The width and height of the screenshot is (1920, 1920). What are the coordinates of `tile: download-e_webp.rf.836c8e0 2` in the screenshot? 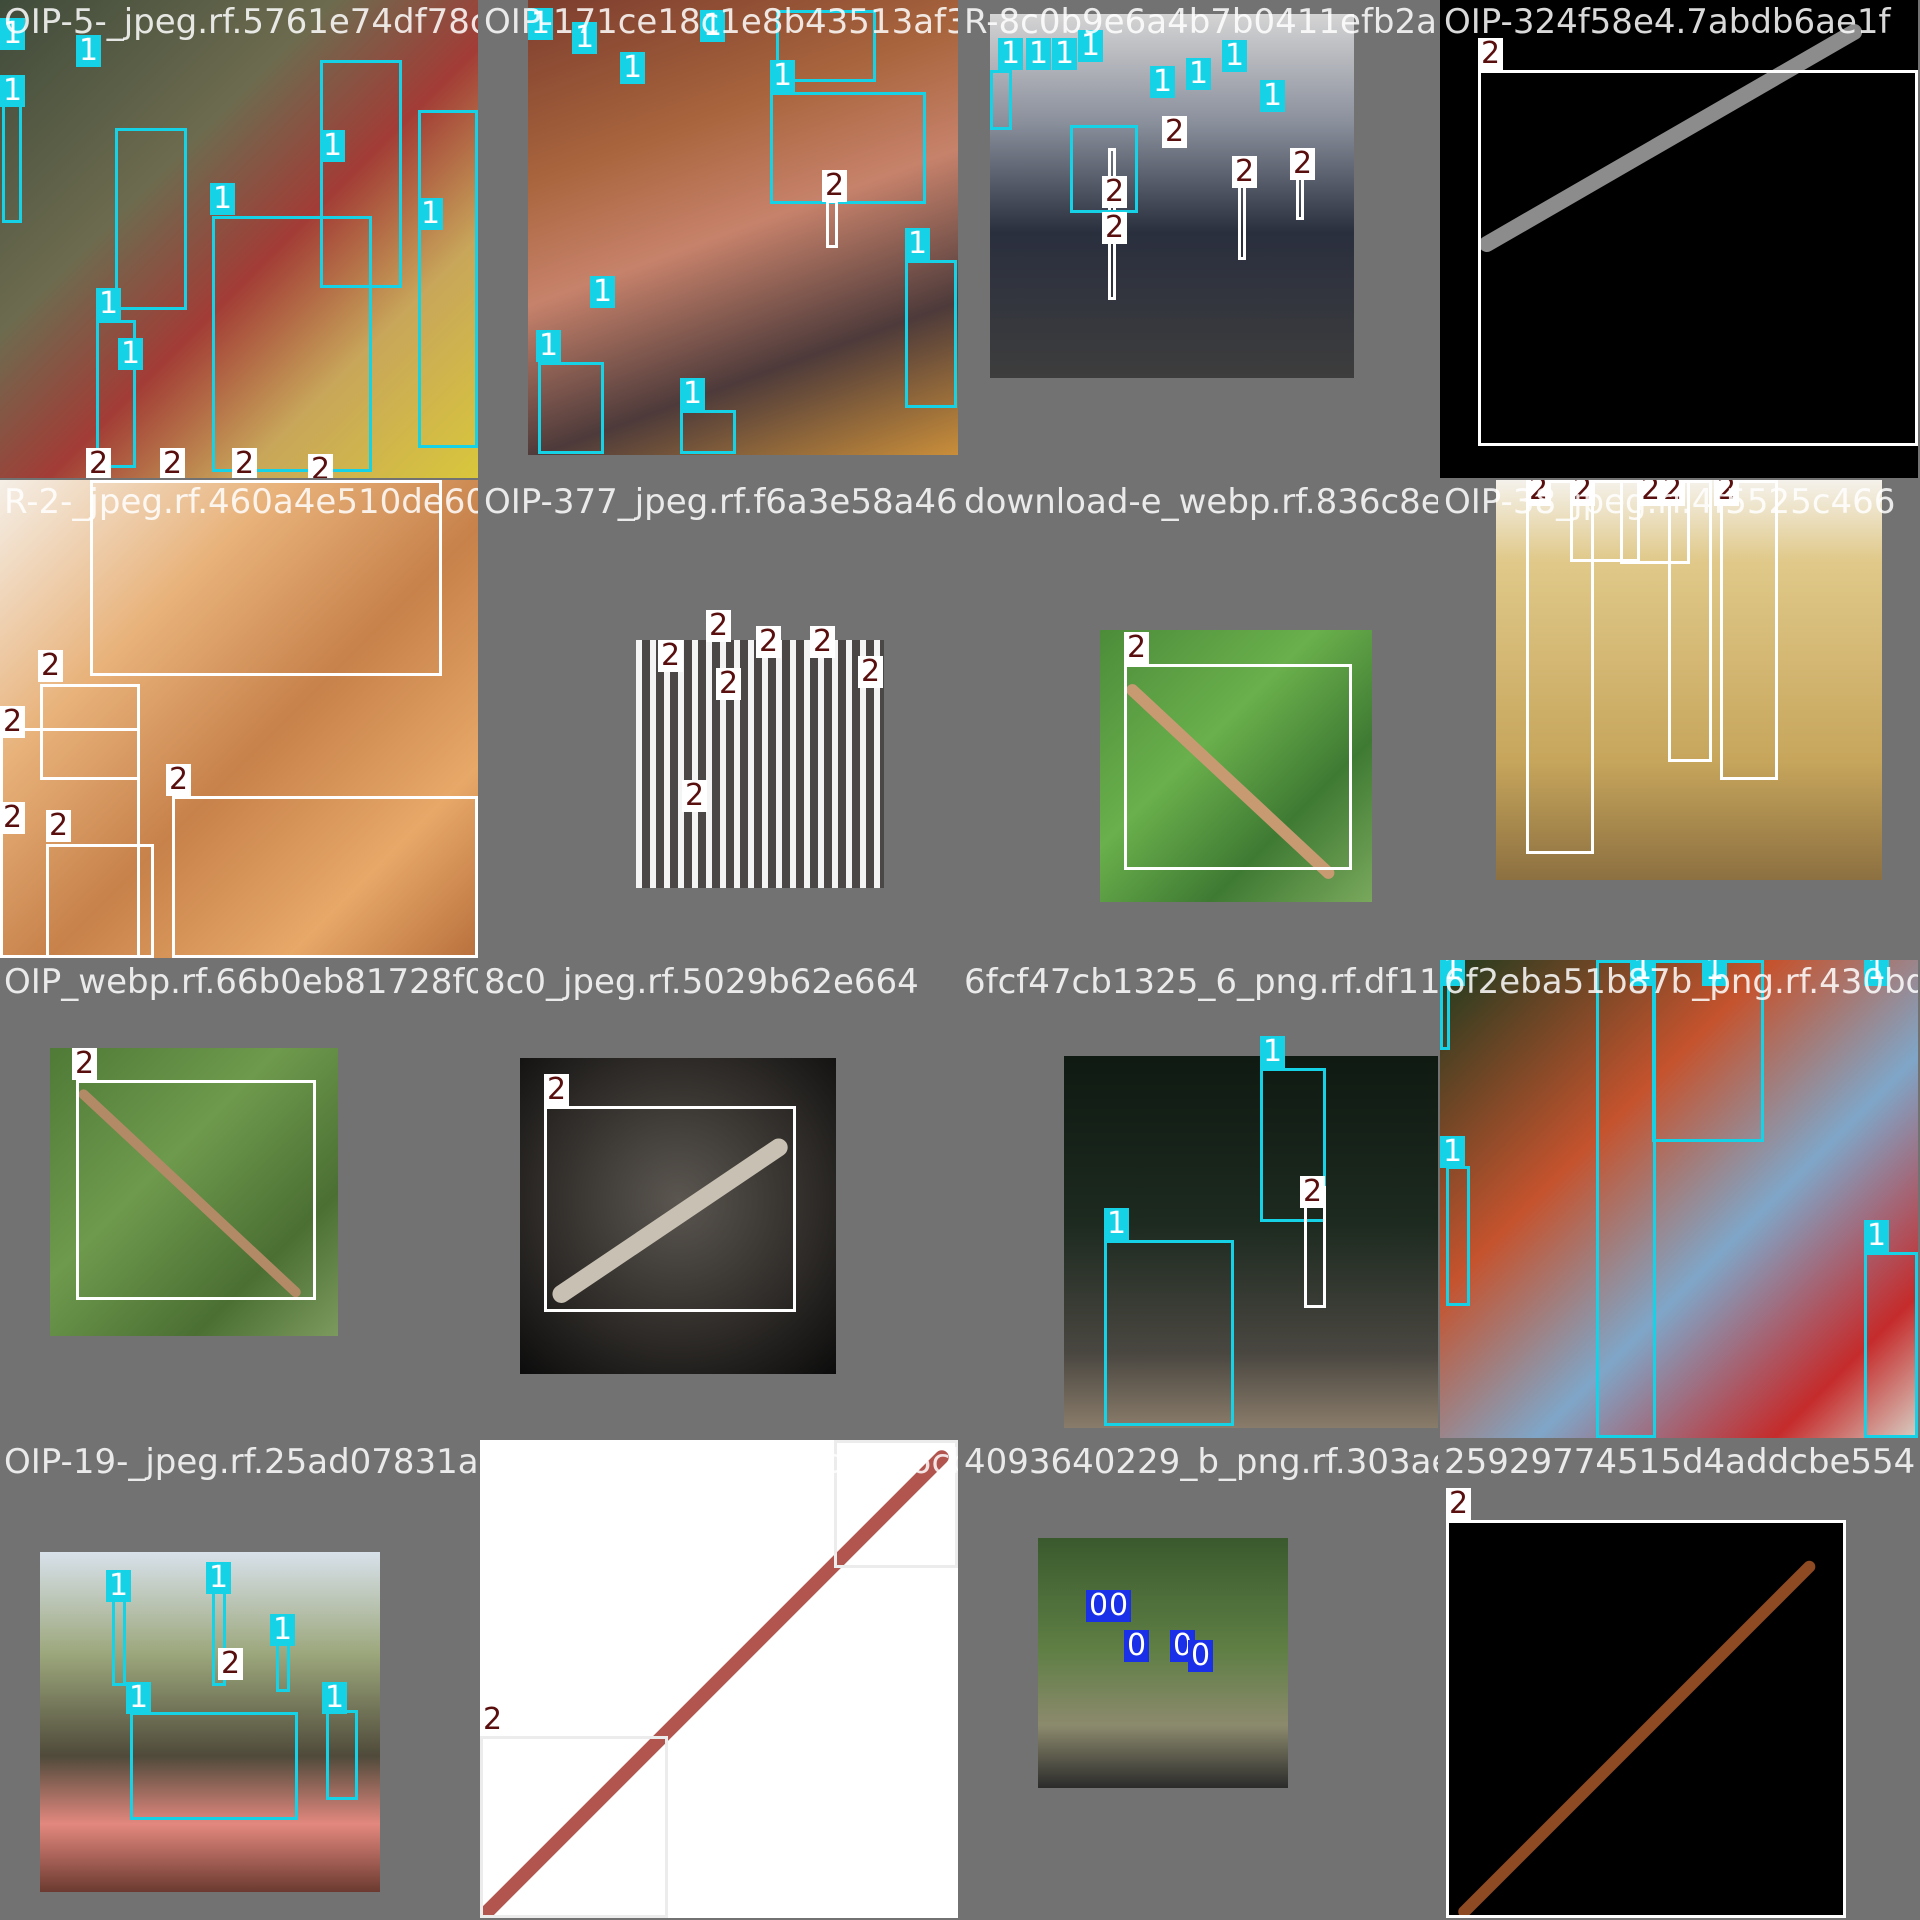 It's located at (1199, 719).